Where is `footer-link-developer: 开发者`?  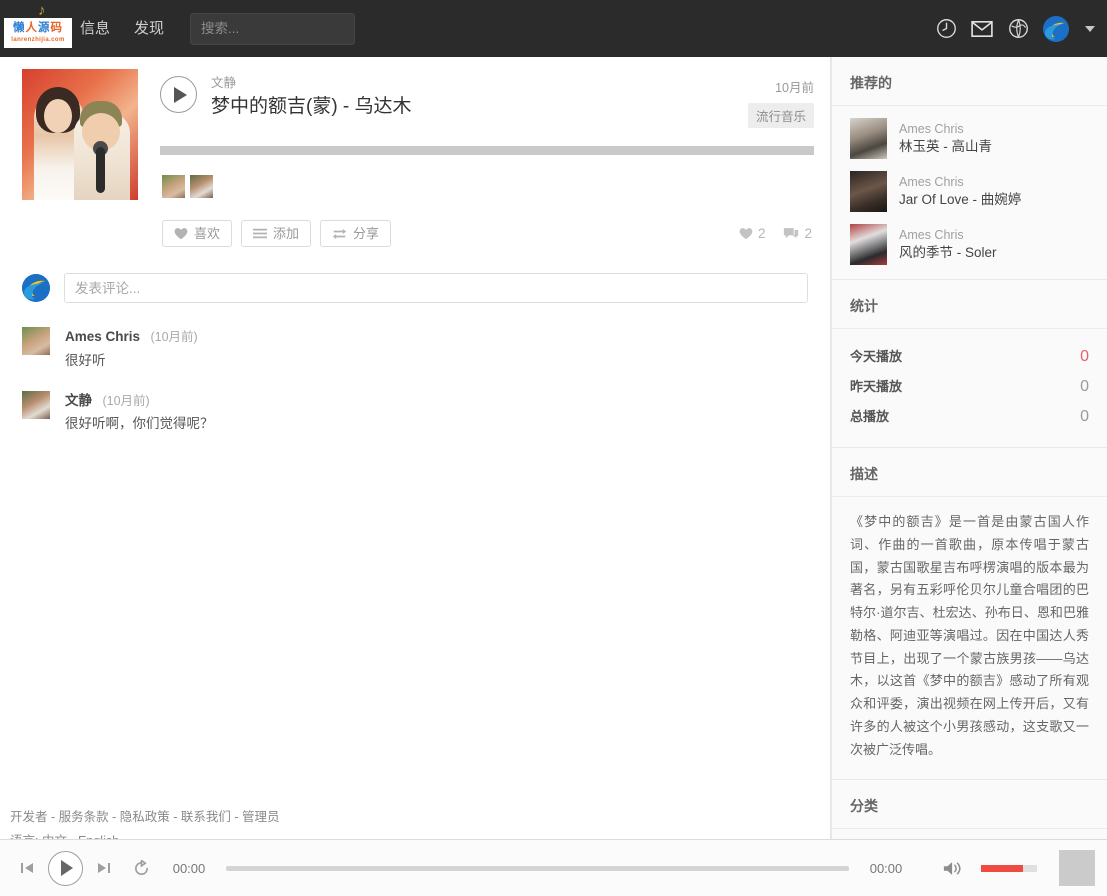 footer-link-developer: 开发者 is located at coordinates (29, 817).